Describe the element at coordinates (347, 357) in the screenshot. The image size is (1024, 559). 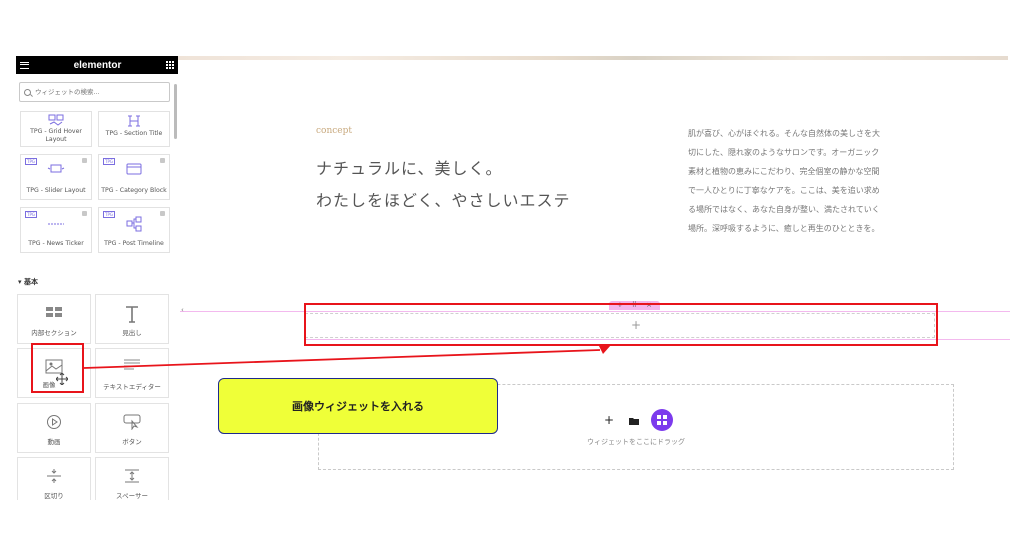
I see `annotation-arrow` at that location.